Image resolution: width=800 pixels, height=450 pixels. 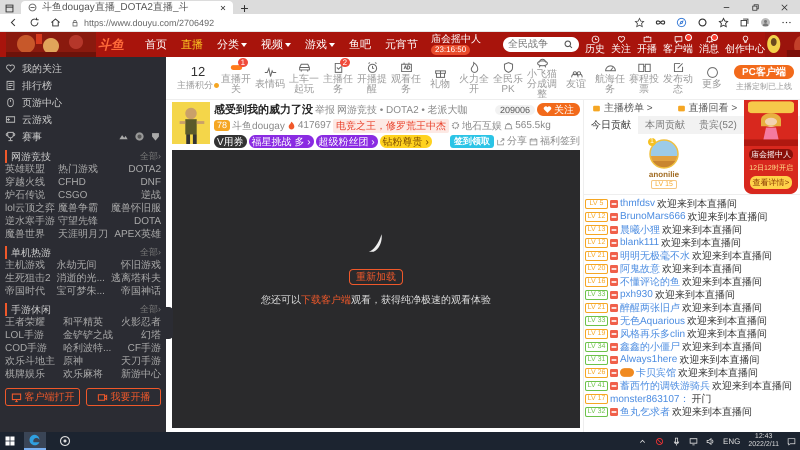 What do you see at coordinates (83, 221) in the screenshot?
I see `category-link: 守望先锋` at bounding box center [83, 221].